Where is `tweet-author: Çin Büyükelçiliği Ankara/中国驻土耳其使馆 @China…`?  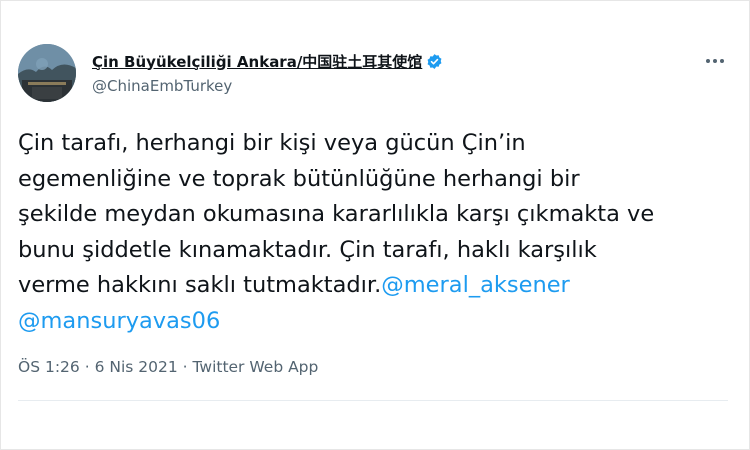 tweet-author: Çin Büyükelçiliği Ankara/中国驻土耳其使馆 @China… is located at coordinates (372, 73).